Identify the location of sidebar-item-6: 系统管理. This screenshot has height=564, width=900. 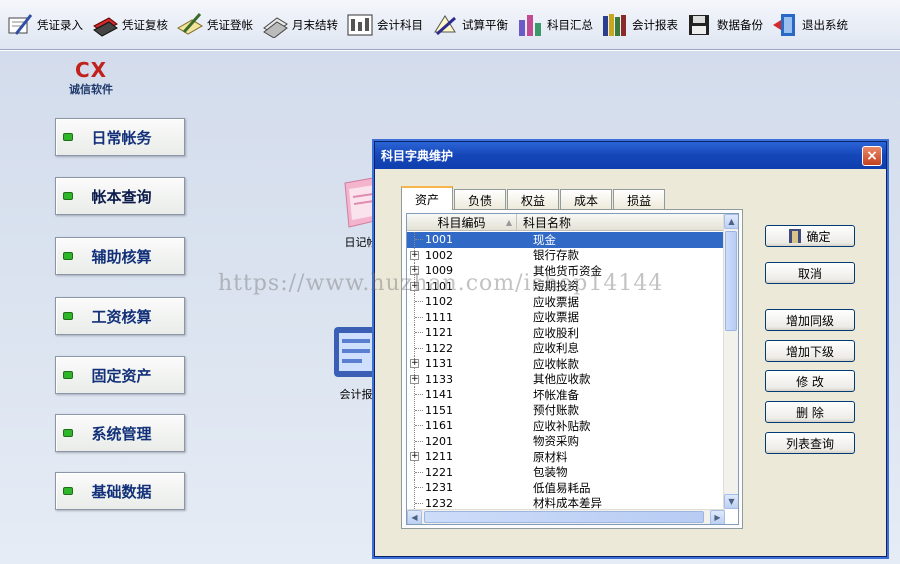
(120, 433).